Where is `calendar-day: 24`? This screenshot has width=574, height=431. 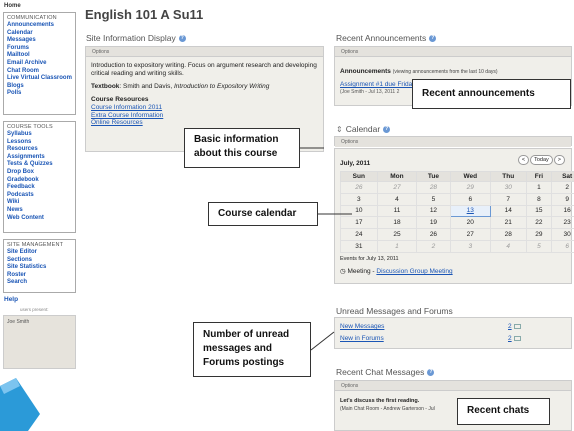
calendar-day: 24 is located at coordinates (359, 234).